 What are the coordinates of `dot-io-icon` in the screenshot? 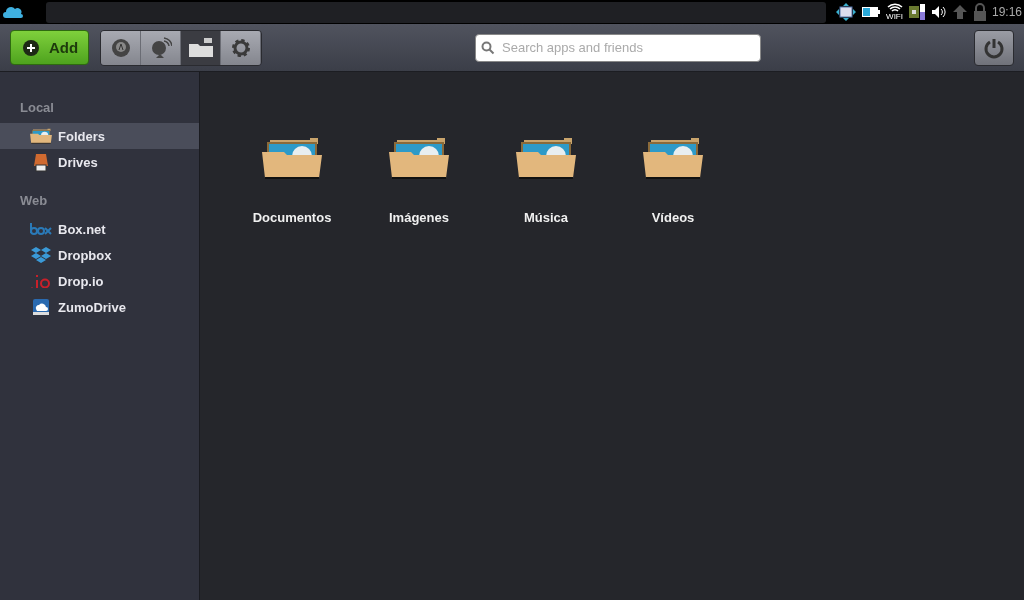 It's located at (41, 281).